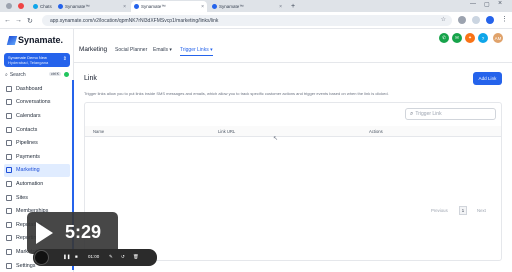 This screenshot has width=512, height=272. Describe the element at coordinates (92, 6) in the screenshot. I see `tab-synamate-1: Synamate™ ×` at that location.